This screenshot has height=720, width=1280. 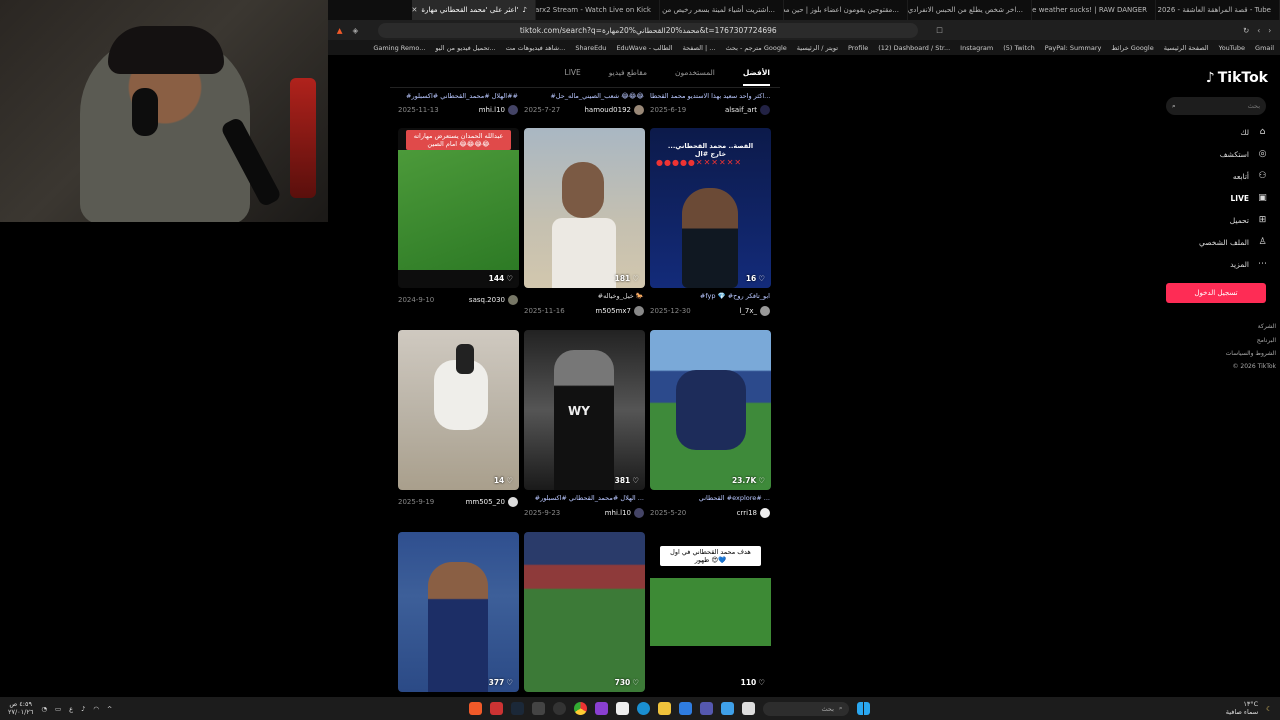 What do you see at coordinates (710, 612) in the screenshot?
I see `video-card: هدف محمد القحطاني في اول ظهور 😍💙 110 ♡` at bounding box center [710, 612].